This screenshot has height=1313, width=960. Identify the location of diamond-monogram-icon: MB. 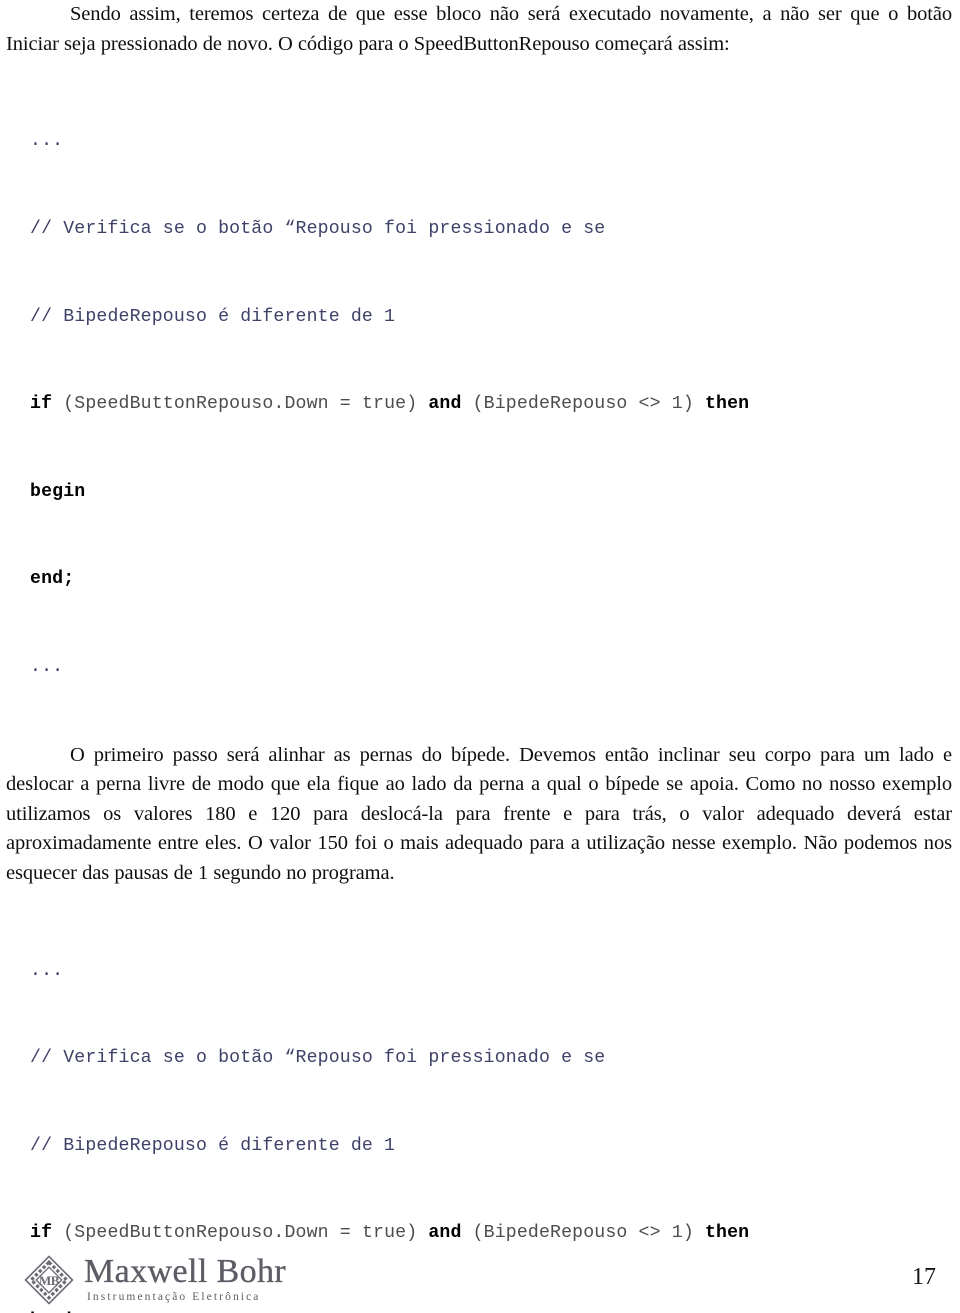
(49, 1280).